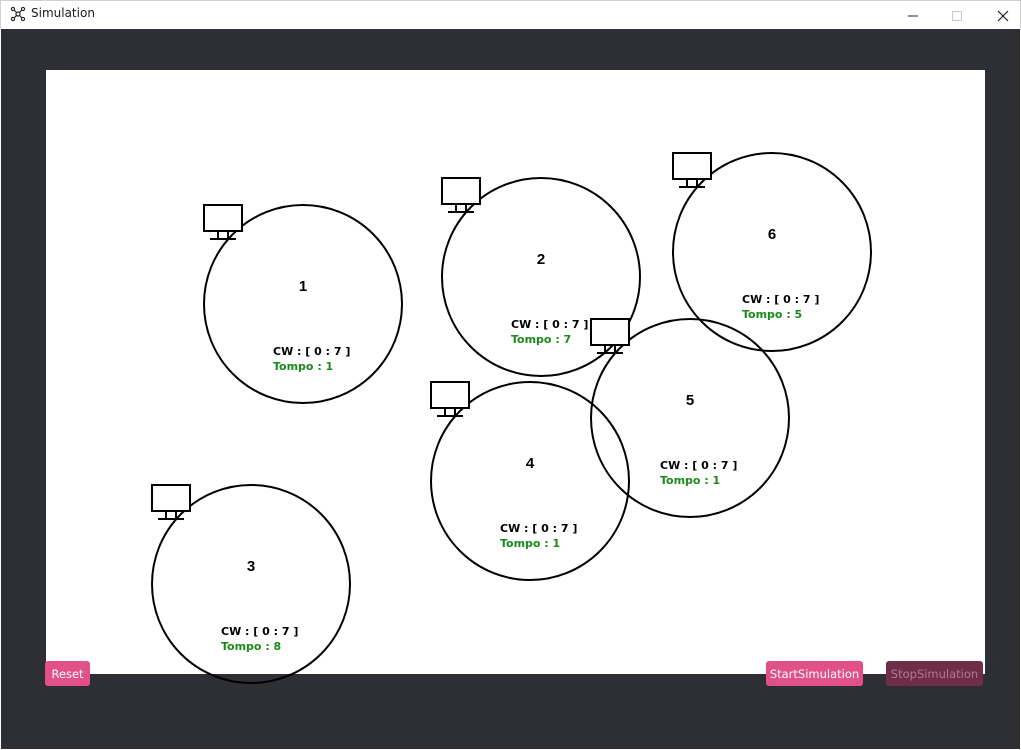 The image size is (1021, 750). Describe the element at coordinates (251, 584) in the screenshot. I see `network-node: 3 CW : [ 0 : 7 ] Tompo : 8` at that location.